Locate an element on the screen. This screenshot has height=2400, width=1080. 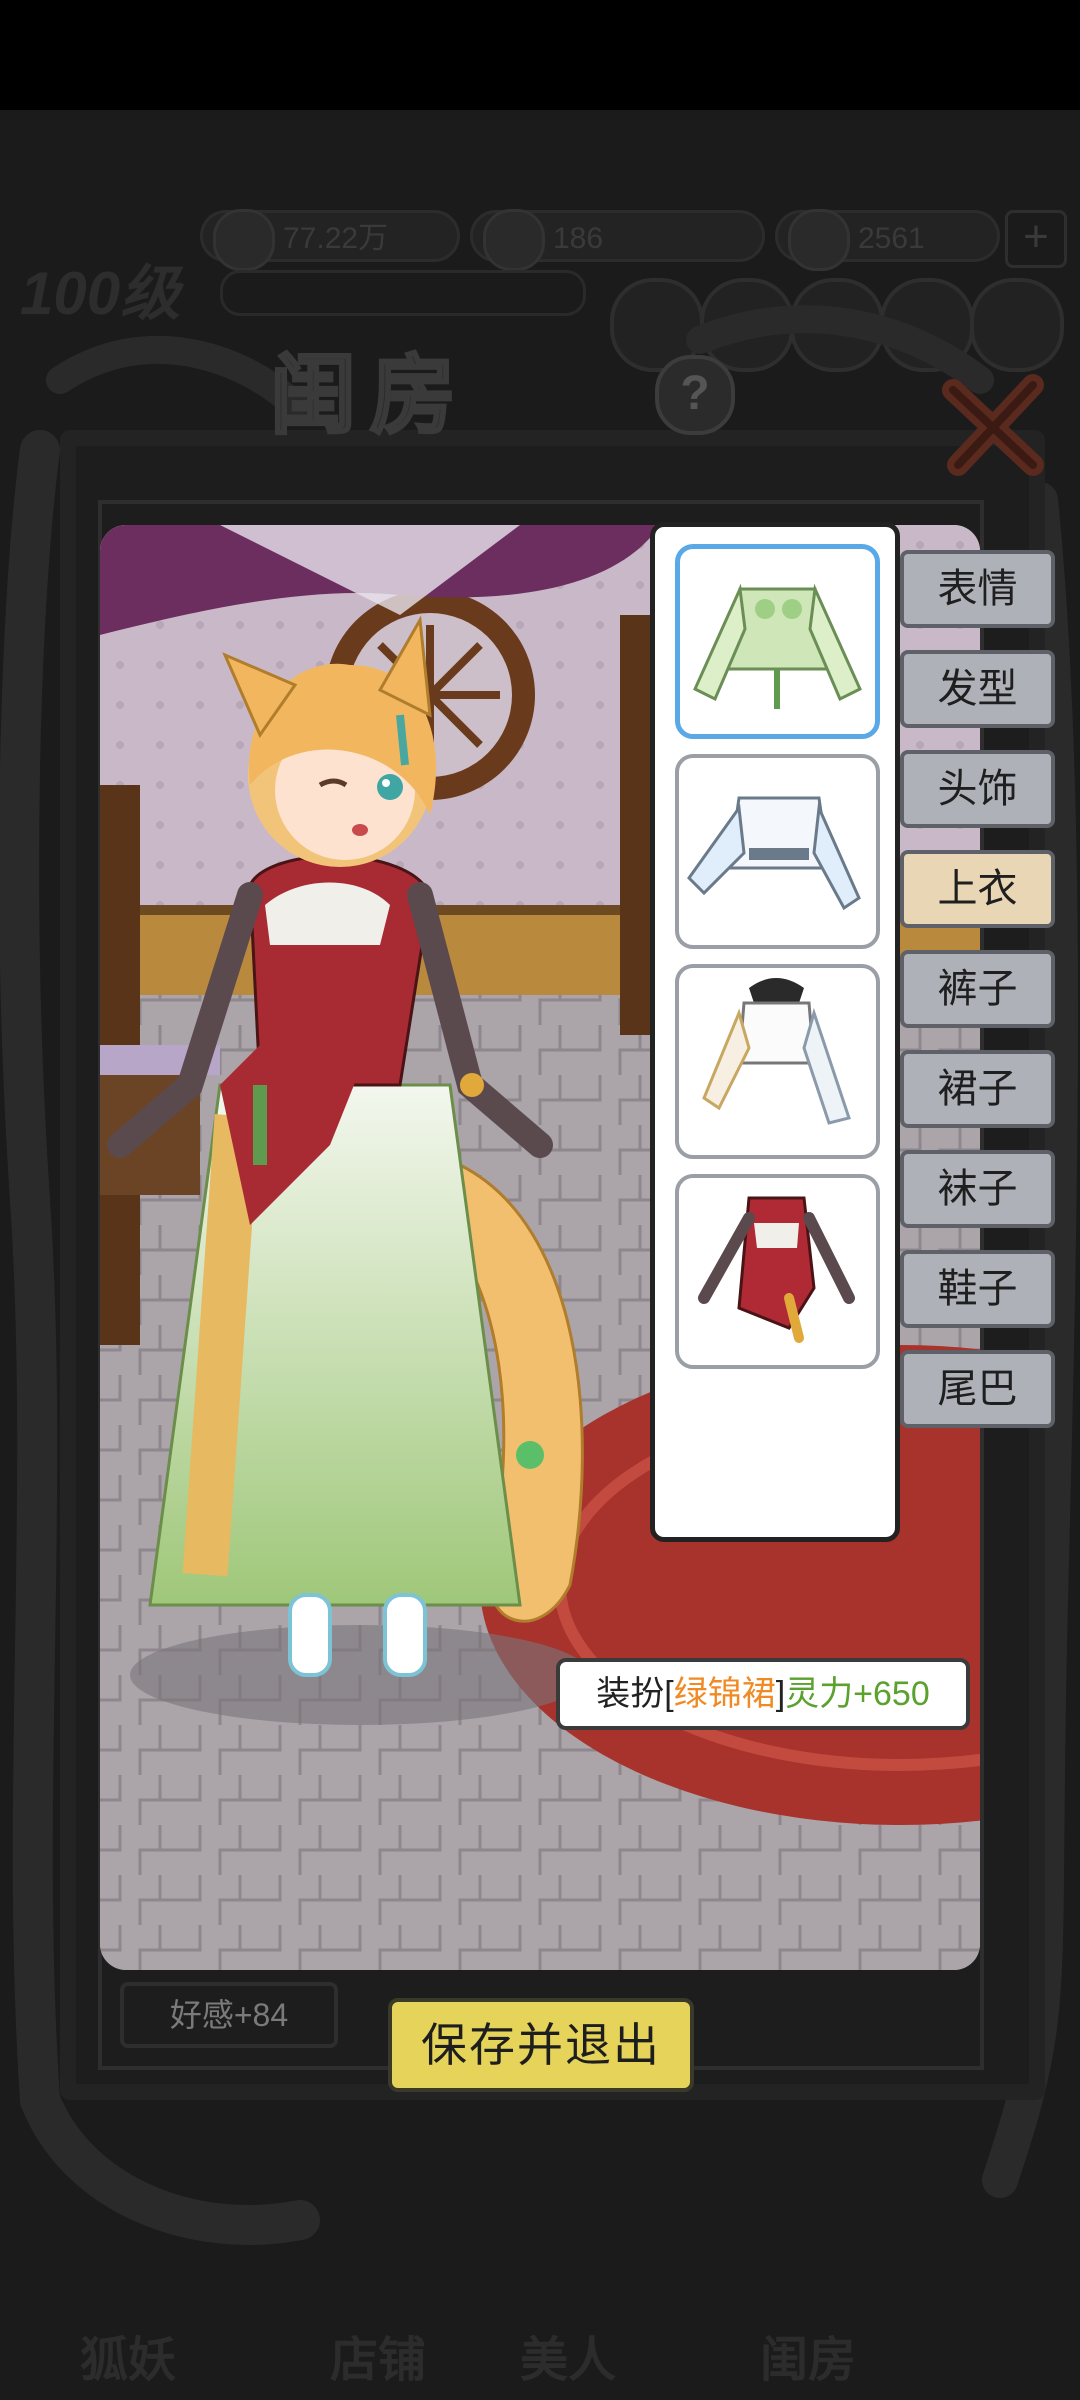
green-top-icon is located at coordinates (777, 646).